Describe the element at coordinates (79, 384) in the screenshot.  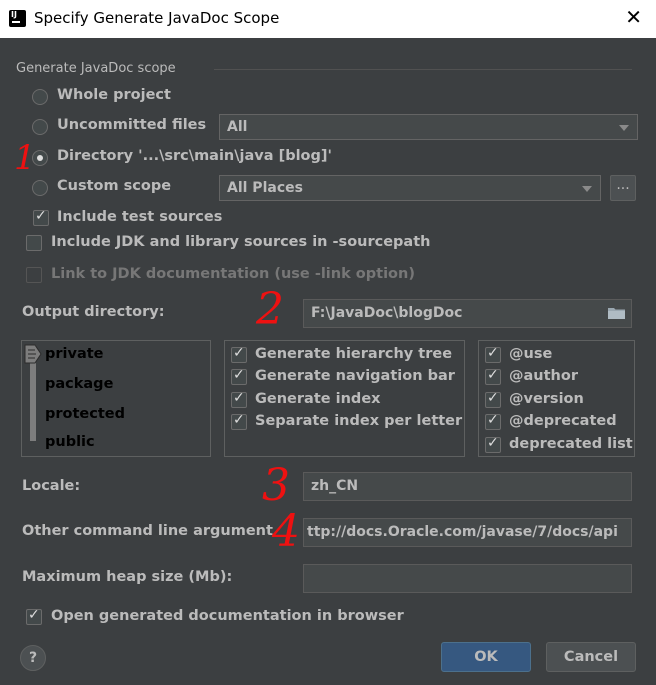
I see `visibility-level-package: package` at that location.